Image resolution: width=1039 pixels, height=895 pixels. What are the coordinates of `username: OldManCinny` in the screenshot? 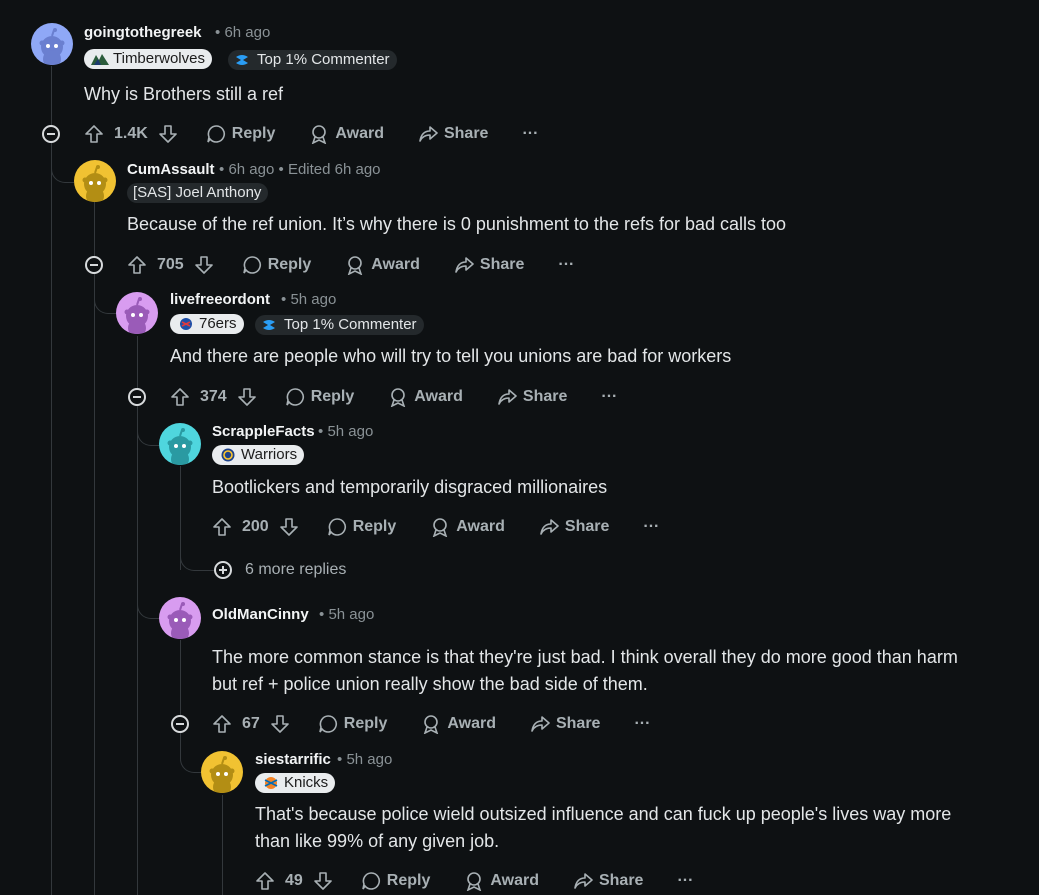 It's located at (260, 614).